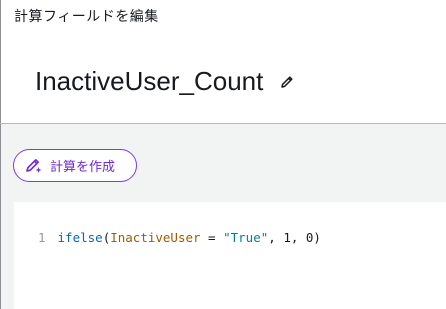 This screenshot has height=309, width=446. What do you see at coordinates (80, 237) in the screenshot?
I see `code-function-token: ifelse` at bounding box center [80, 237].